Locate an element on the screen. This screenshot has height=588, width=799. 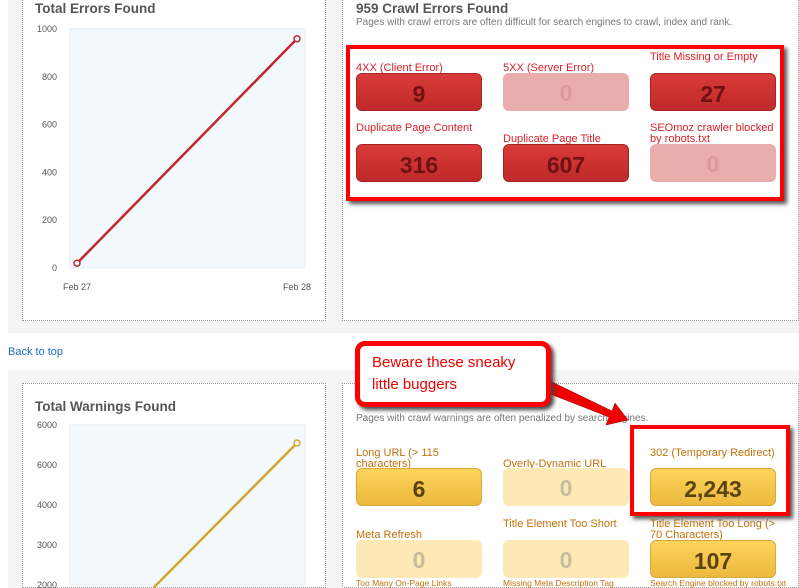
y-tick-label: 200 is located at coordinates (49, 220).